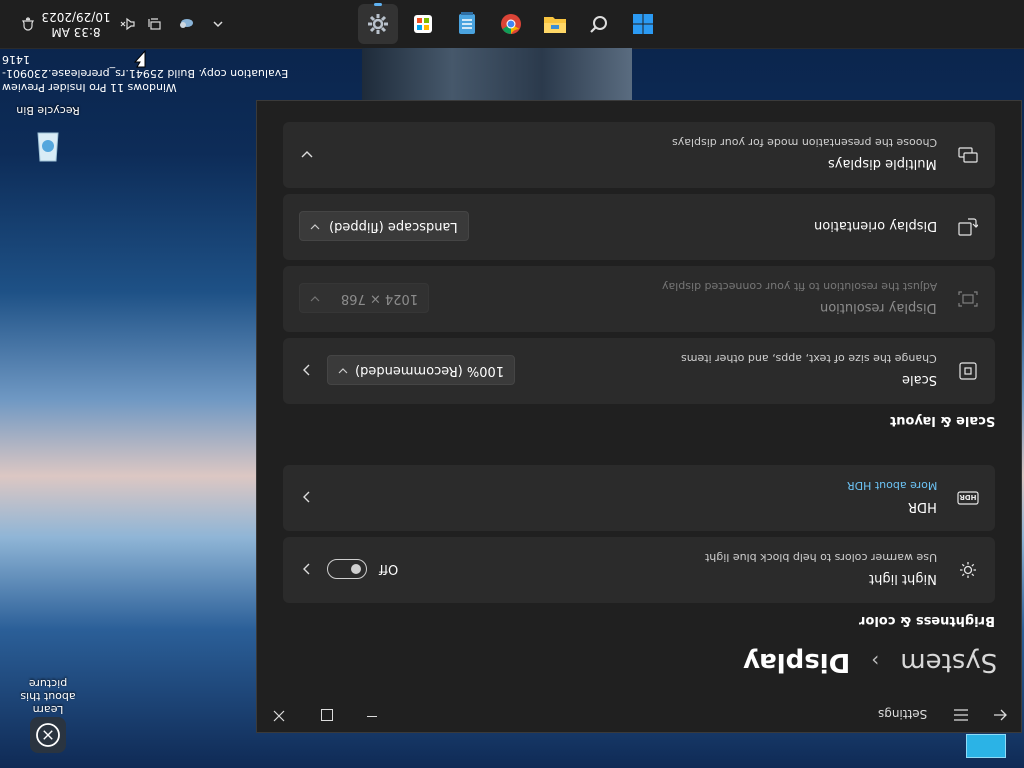  What do you see at coordinates (28, 24) in the screenshot?
I see `notification-bell-icon` at bounding box center [28, 24].